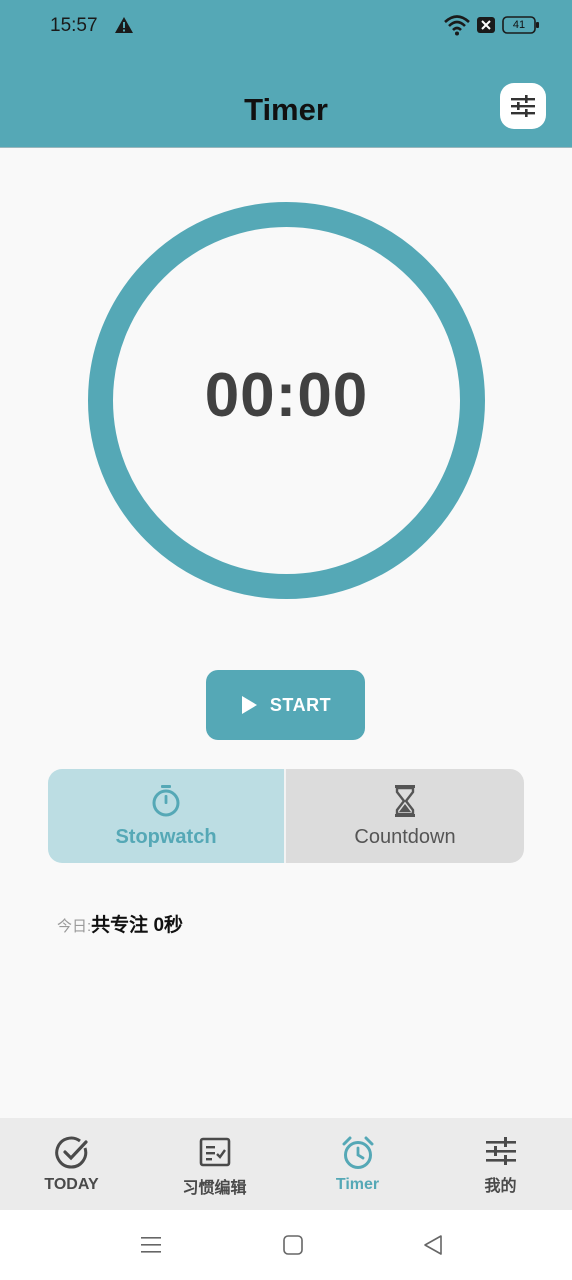 The image size is (572, 1280). I want to click on wifi-icon, so click(457, 25).